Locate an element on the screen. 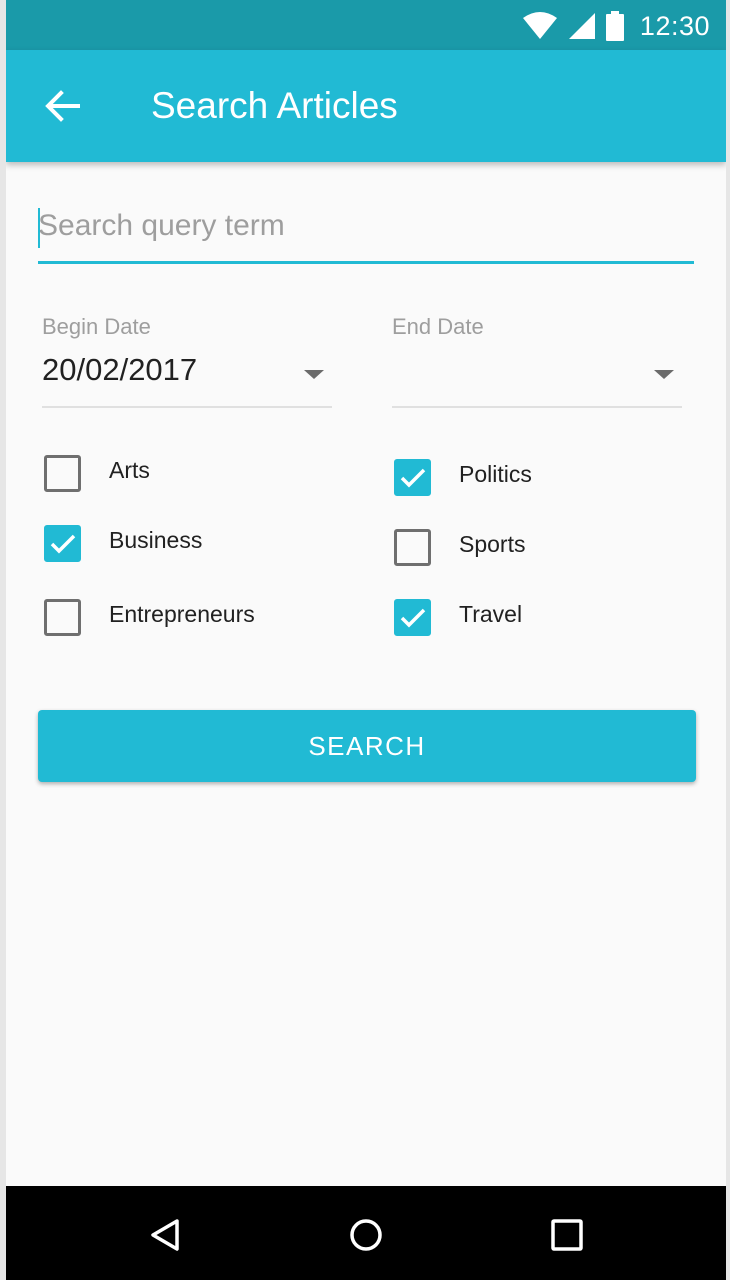  checkbox-label-travel: Travel is located at coordinates (491, 614).